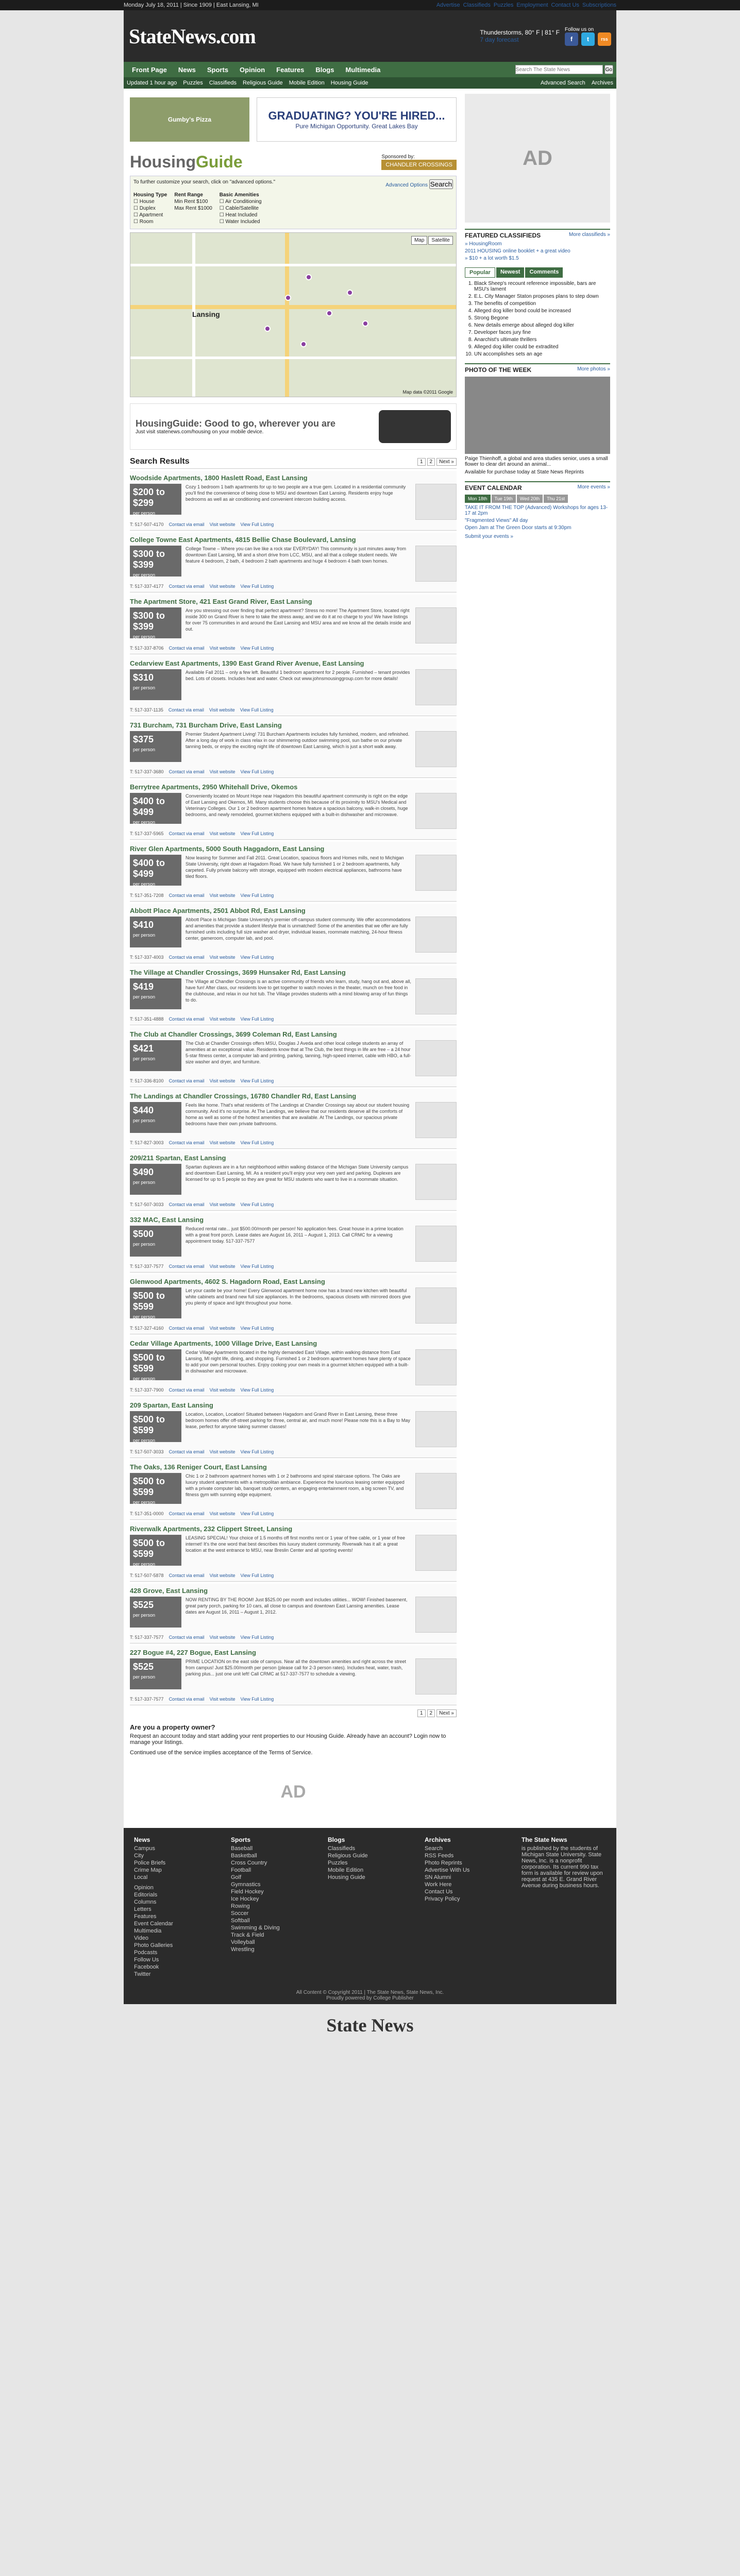 This screenshot has height=2576, width=740. Describe the element at coordinates (273, 1885) in the screenshot. I see `footer-link: Gymnastics` at that location.